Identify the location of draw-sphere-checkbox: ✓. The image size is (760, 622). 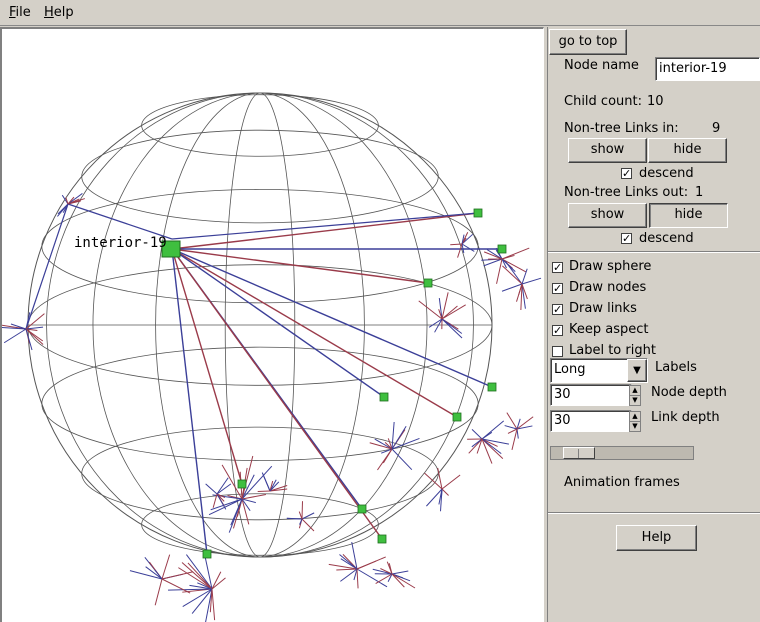
(557, 267).